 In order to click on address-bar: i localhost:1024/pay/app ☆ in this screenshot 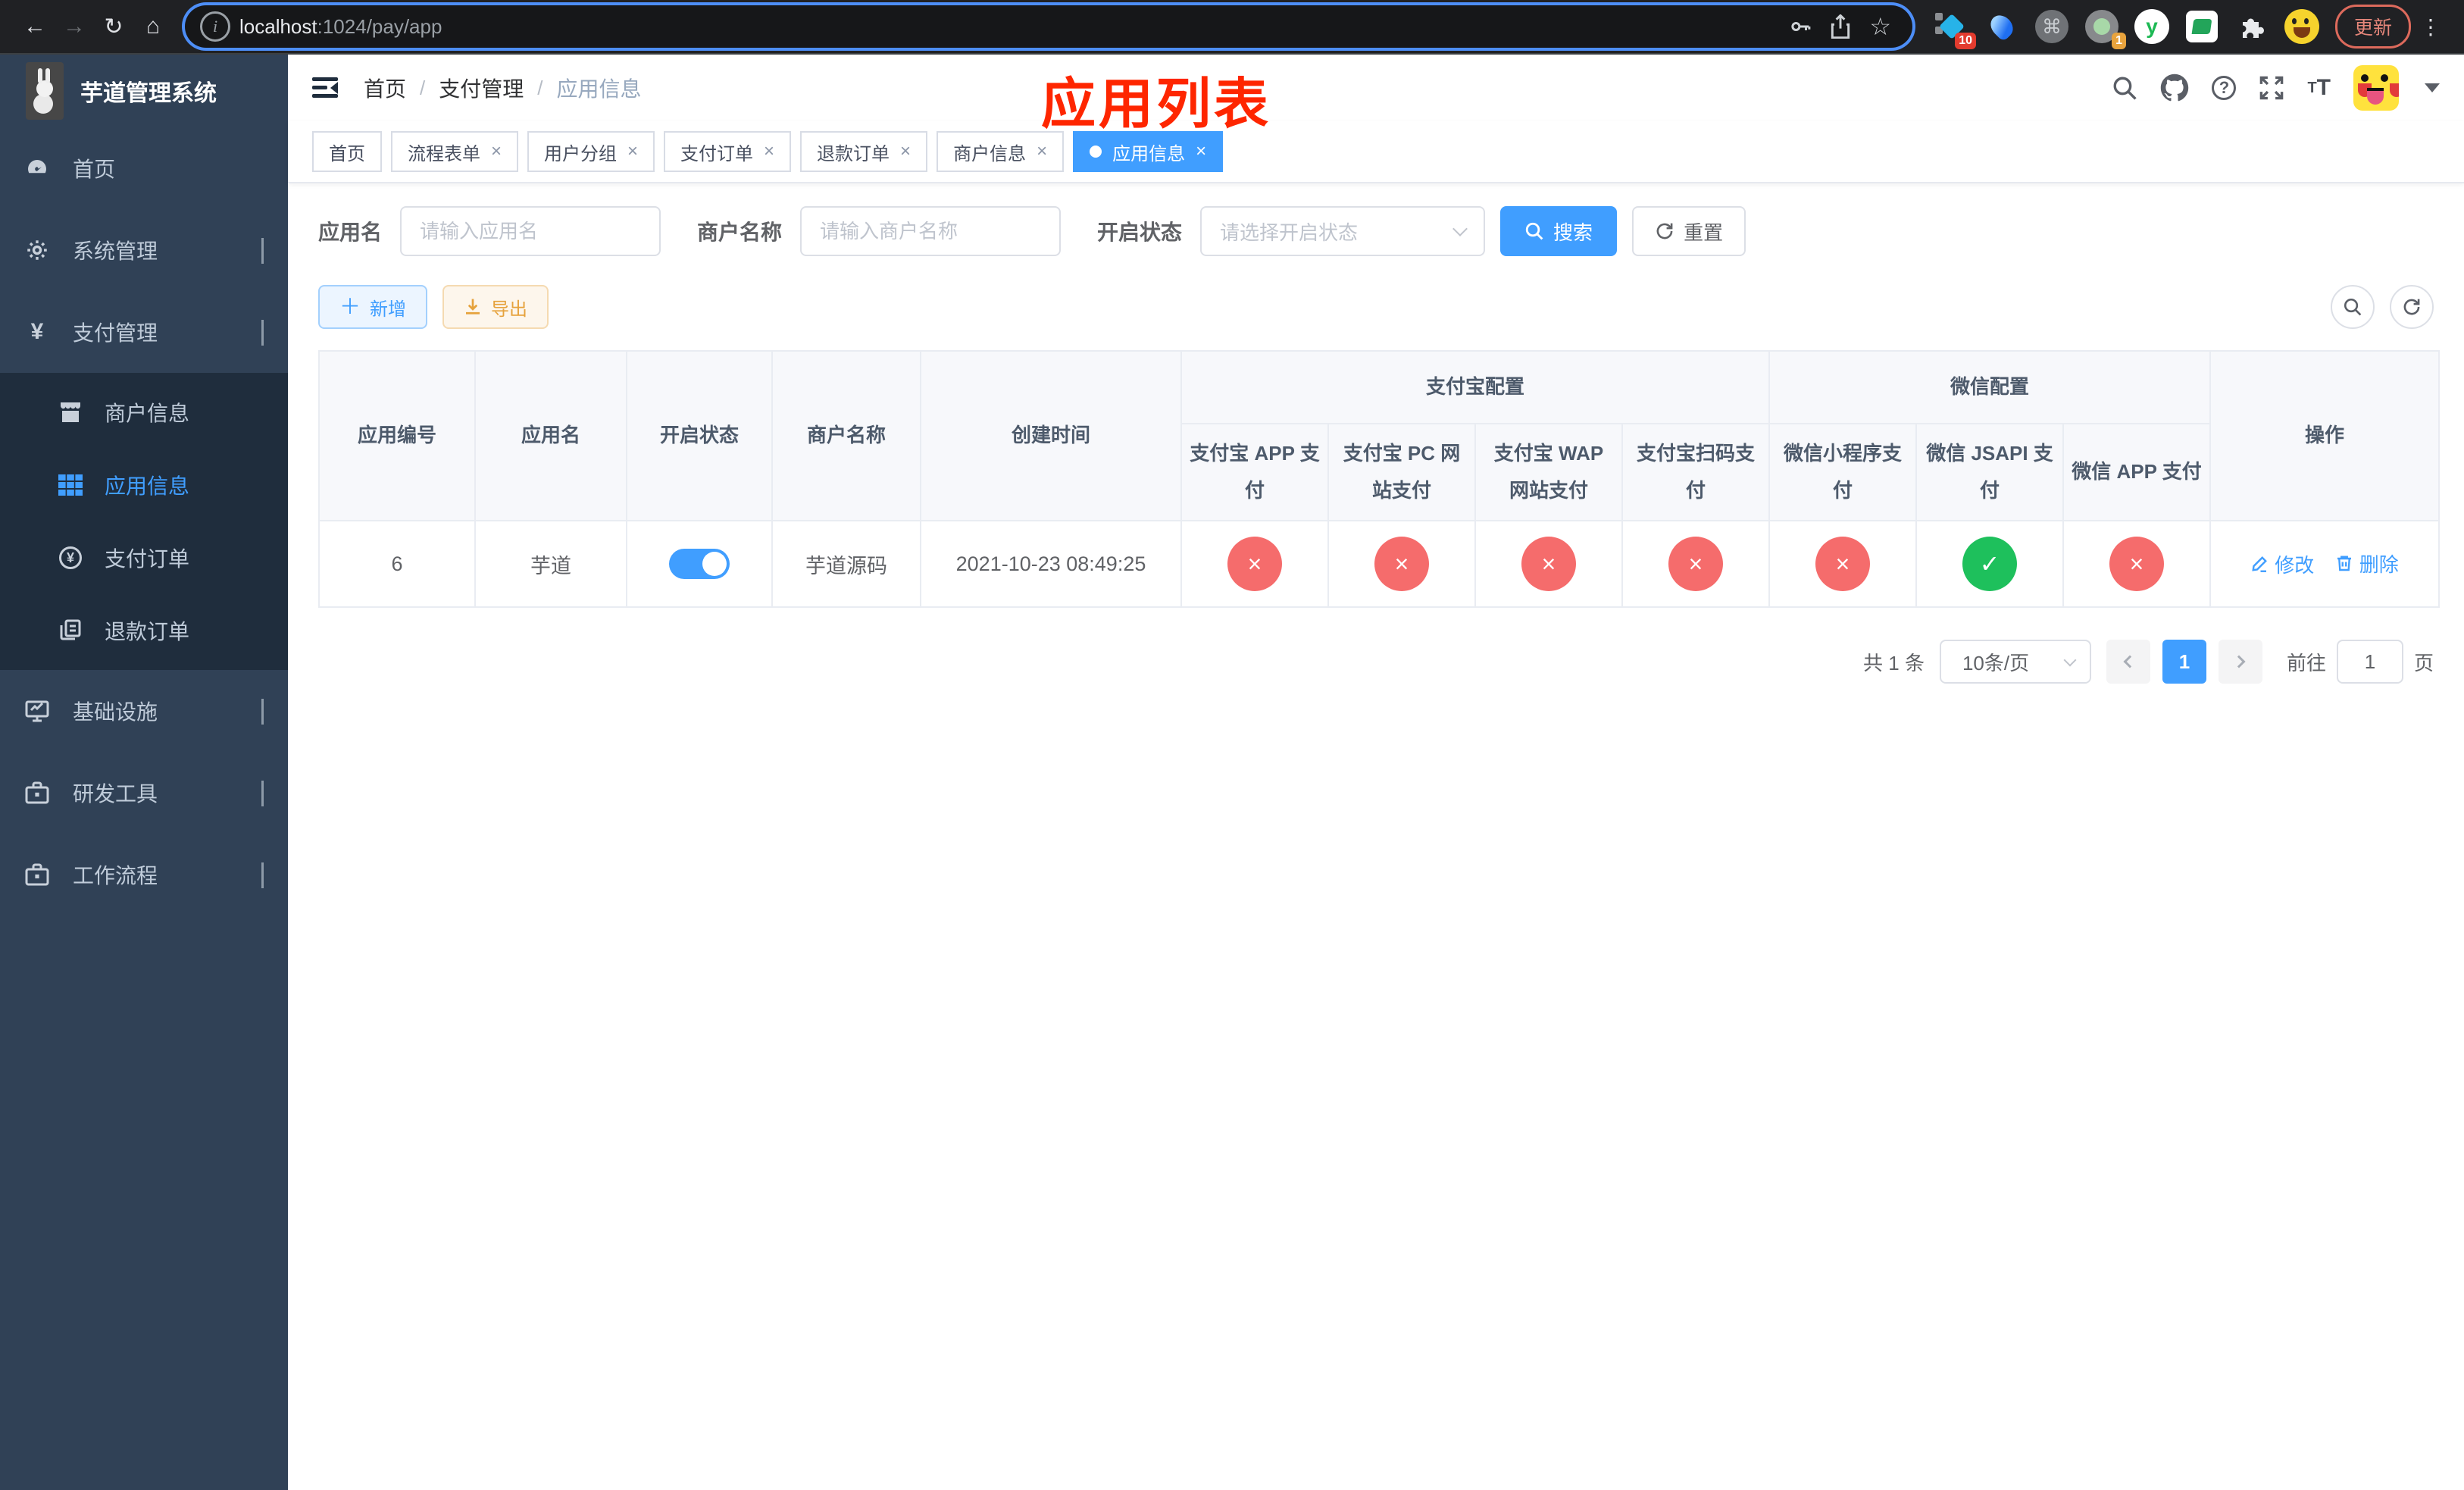, I will do `click(1048, 27)`.